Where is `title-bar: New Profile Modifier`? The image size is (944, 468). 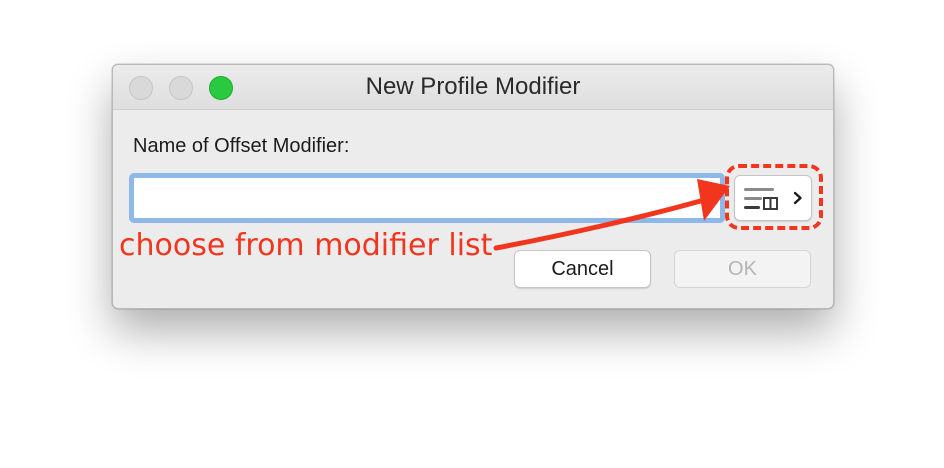 title-bar: New Profile Modifier is located at coordinates (473, 87).